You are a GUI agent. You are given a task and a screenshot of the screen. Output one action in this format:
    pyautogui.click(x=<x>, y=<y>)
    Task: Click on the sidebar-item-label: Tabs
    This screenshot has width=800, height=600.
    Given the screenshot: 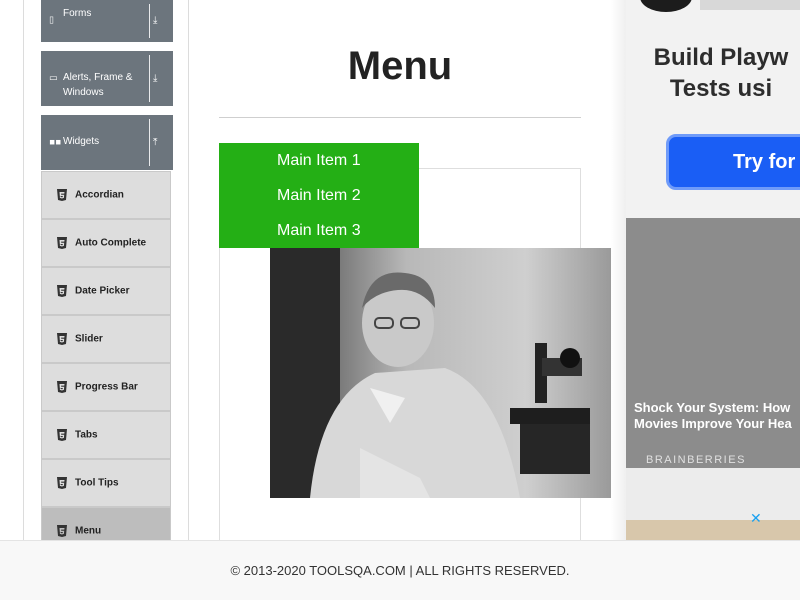 What is the action you would take?
    pyautogui.click(x=86, y=435)
    